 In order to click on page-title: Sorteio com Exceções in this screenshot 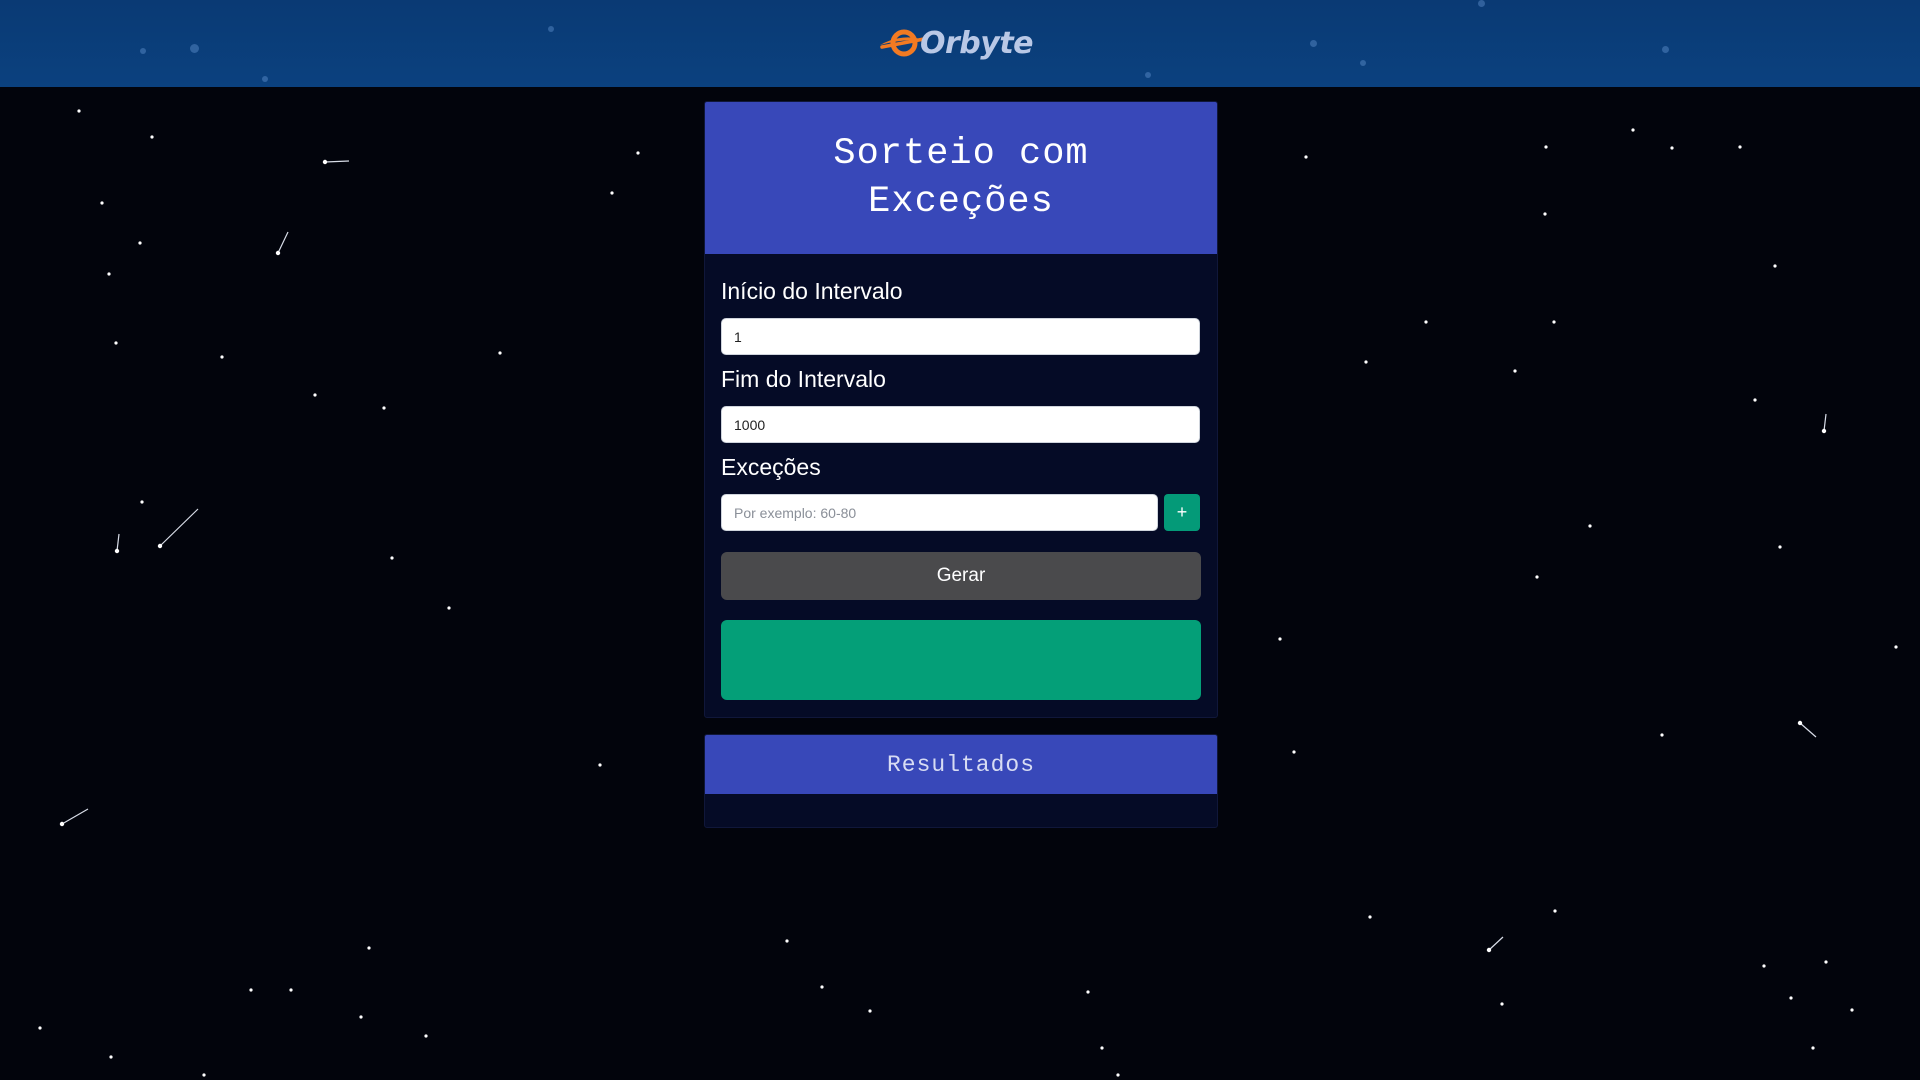, I will do `click(961, 178)`.